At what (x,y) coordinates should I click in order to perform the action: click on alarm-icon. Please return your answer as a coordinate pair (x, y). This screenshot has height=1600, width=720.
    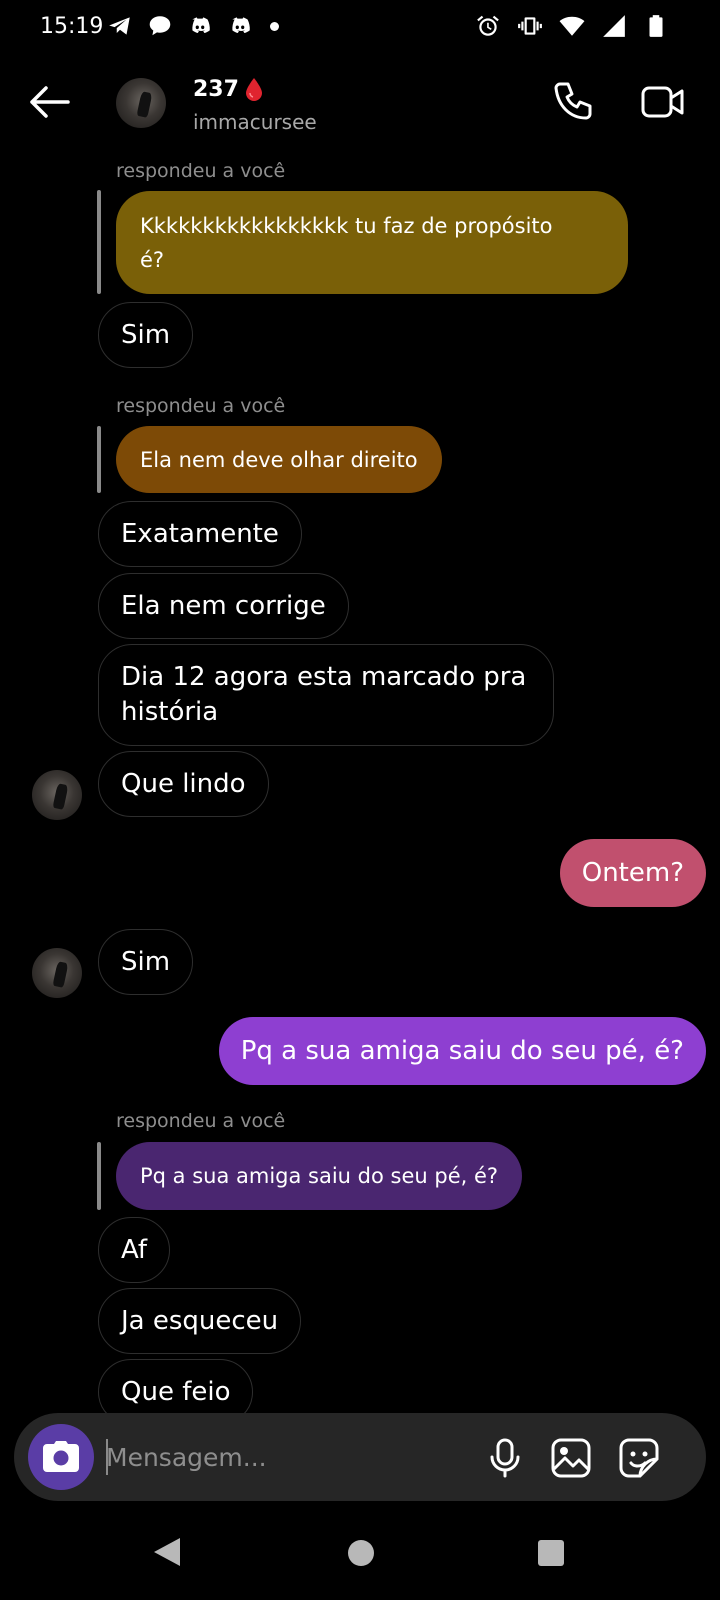
    Looking at the image, I should click on (488, 26).